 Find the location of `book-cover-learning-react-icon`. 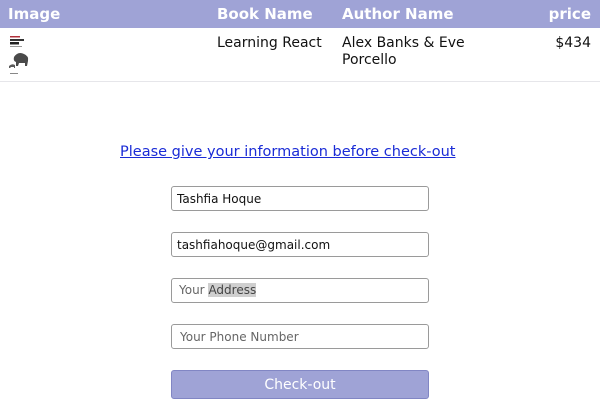

book-cover-learning-react-icon is located at coordinates (21, 55).